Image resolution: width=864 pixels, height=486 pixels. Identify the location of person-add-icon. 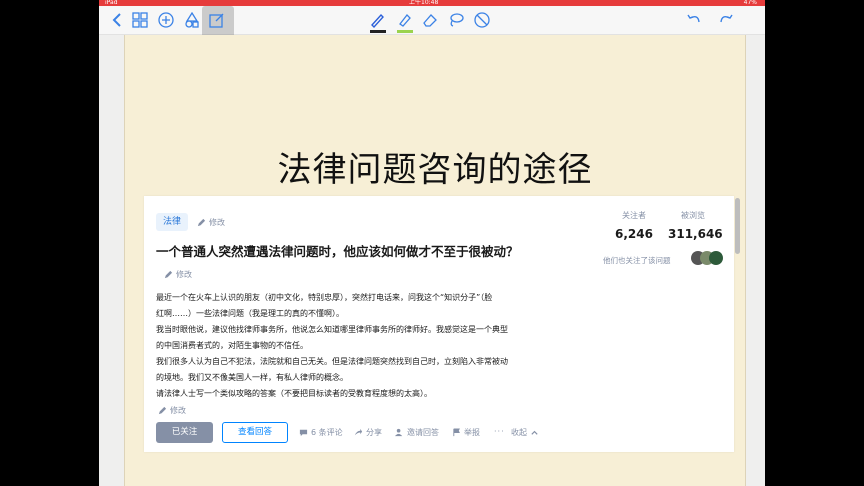
(399, 432).